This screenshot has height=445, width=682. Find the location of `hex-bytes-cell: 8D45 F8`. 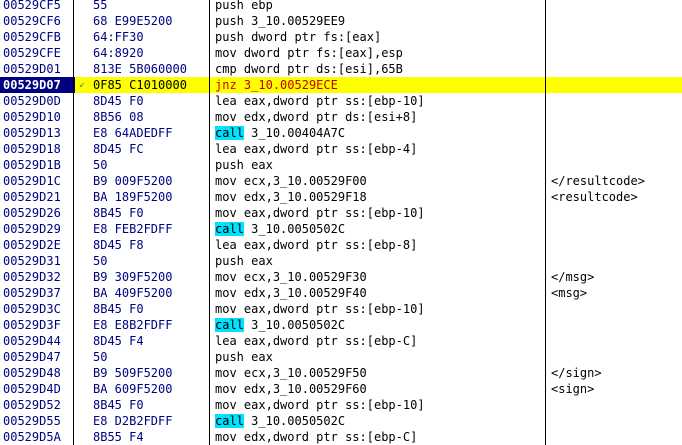

hex-bytes-cell: 8D45 F8 is located at coordinates (149, 245).